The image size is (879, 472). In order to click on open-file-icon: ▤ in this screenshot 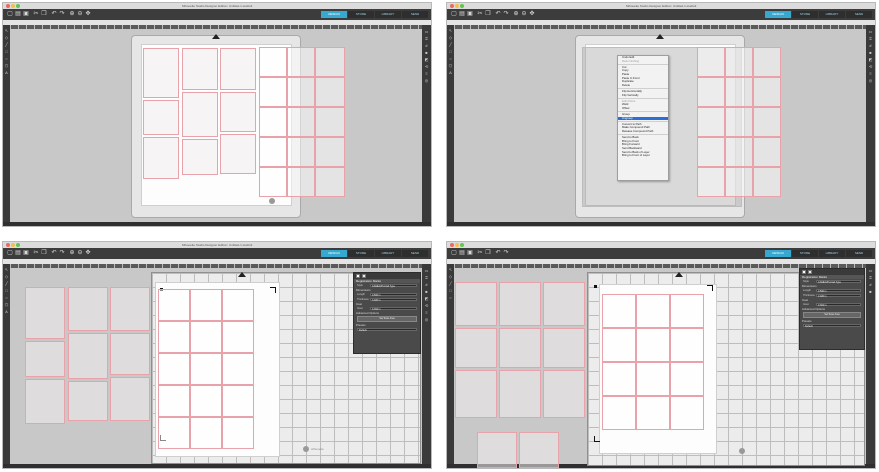, I will do `click(462, 14)`.